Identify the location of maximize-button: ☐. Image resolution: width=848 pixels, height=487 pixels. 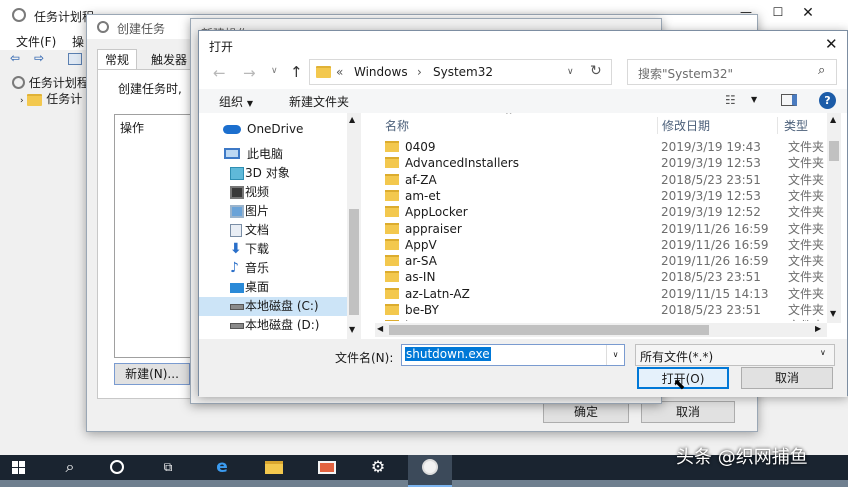
(778, 15).